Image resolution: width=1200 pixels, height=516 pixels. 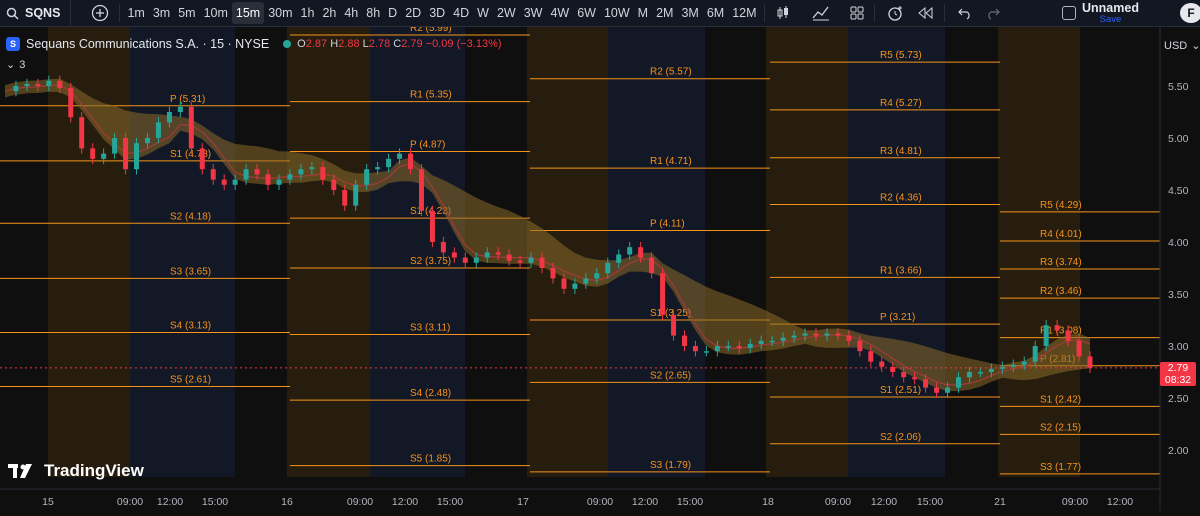 What do you see at coordinates (1061, 291) in the screenshot?
I see `pivot-label: R2 (3.46)` at bounding box center [1061, 291].